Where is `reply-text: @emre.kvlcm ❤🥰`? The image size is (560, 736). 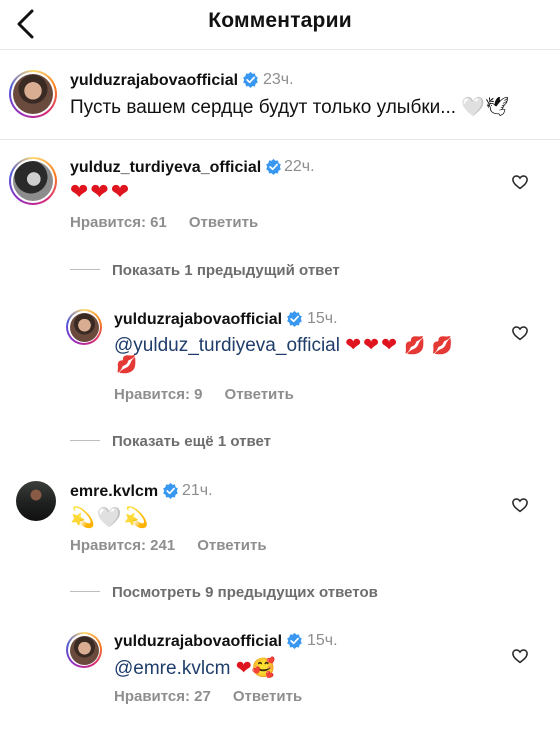 reply-text: @emre.kvlcm ❤🥰 is located at coordinates (194, 668).